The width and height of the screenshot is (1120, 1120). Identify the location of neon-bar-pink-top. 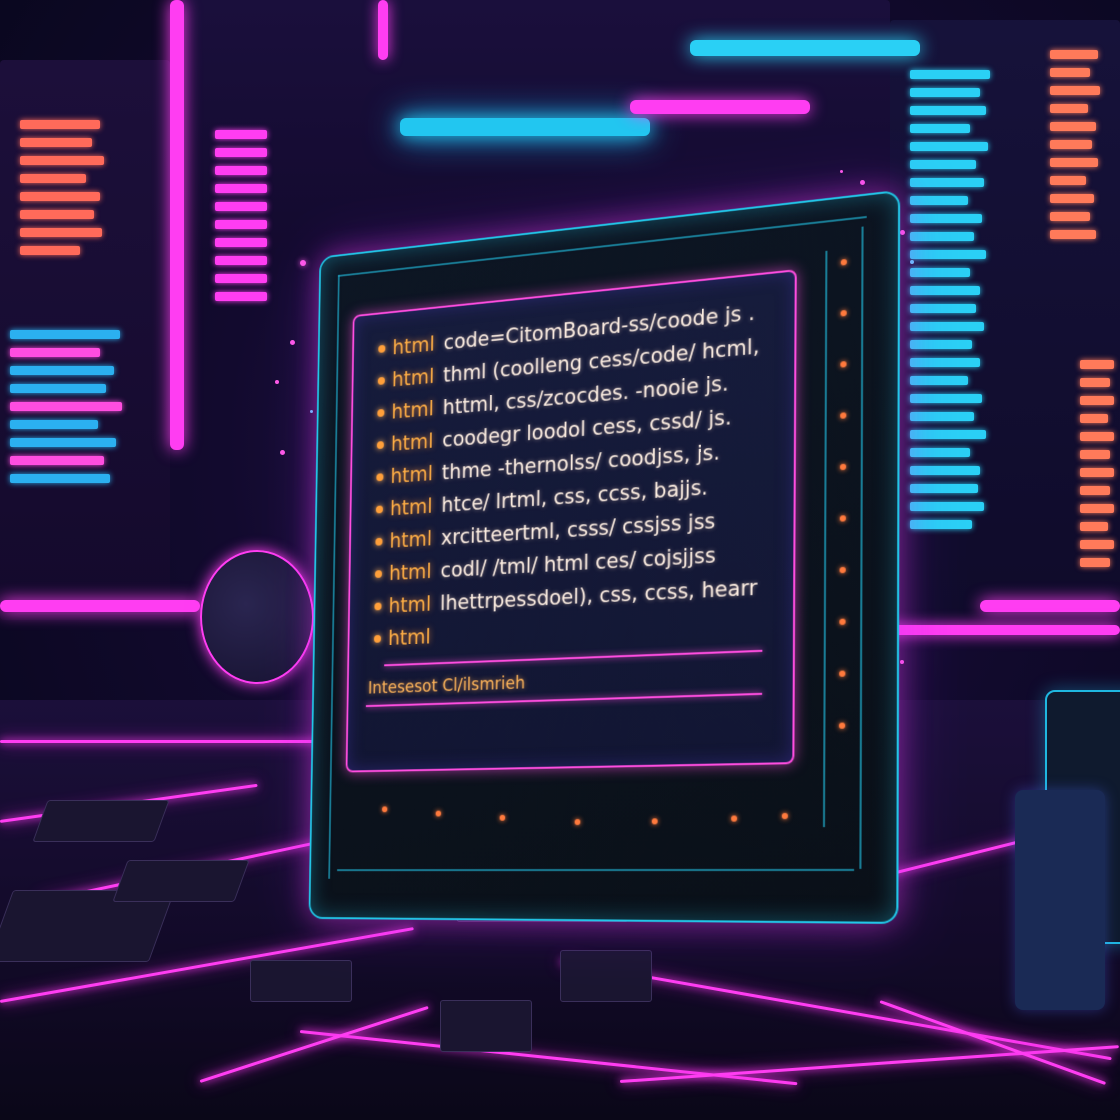
(720, 107).